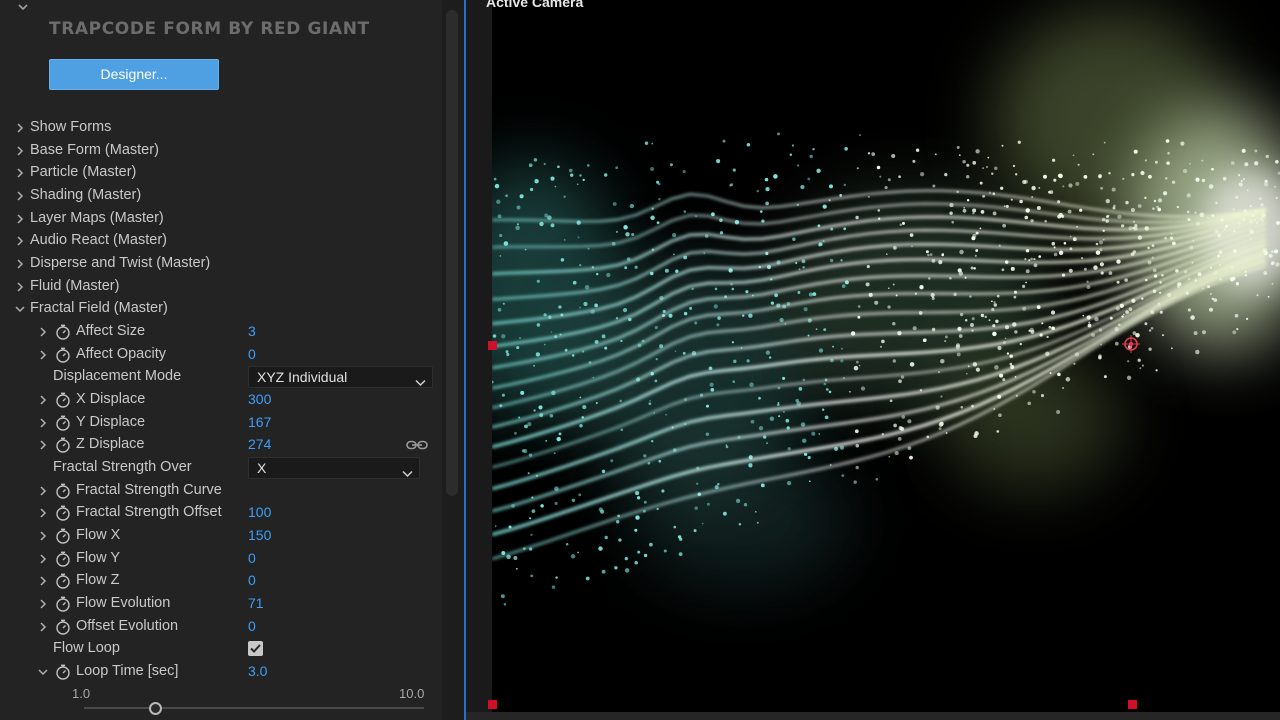 The image size is (1280, 720). What do you see at coordinates (259, 399) in the screenshot?
I see `x-displace-value: 300` at bounding box center [259, 399].